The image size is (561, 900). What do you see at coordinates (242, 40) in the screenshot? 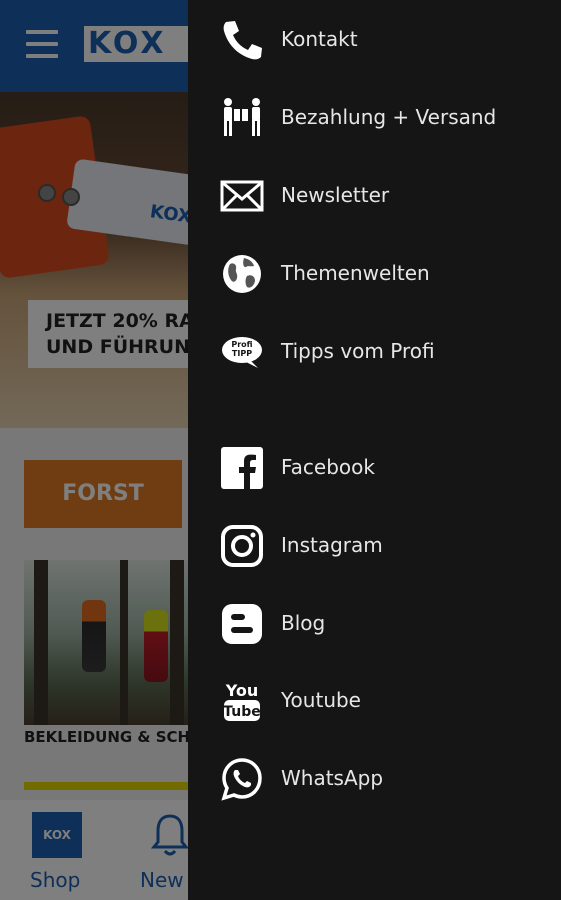
I see `phone-icon` at bounding box center [242, 40].